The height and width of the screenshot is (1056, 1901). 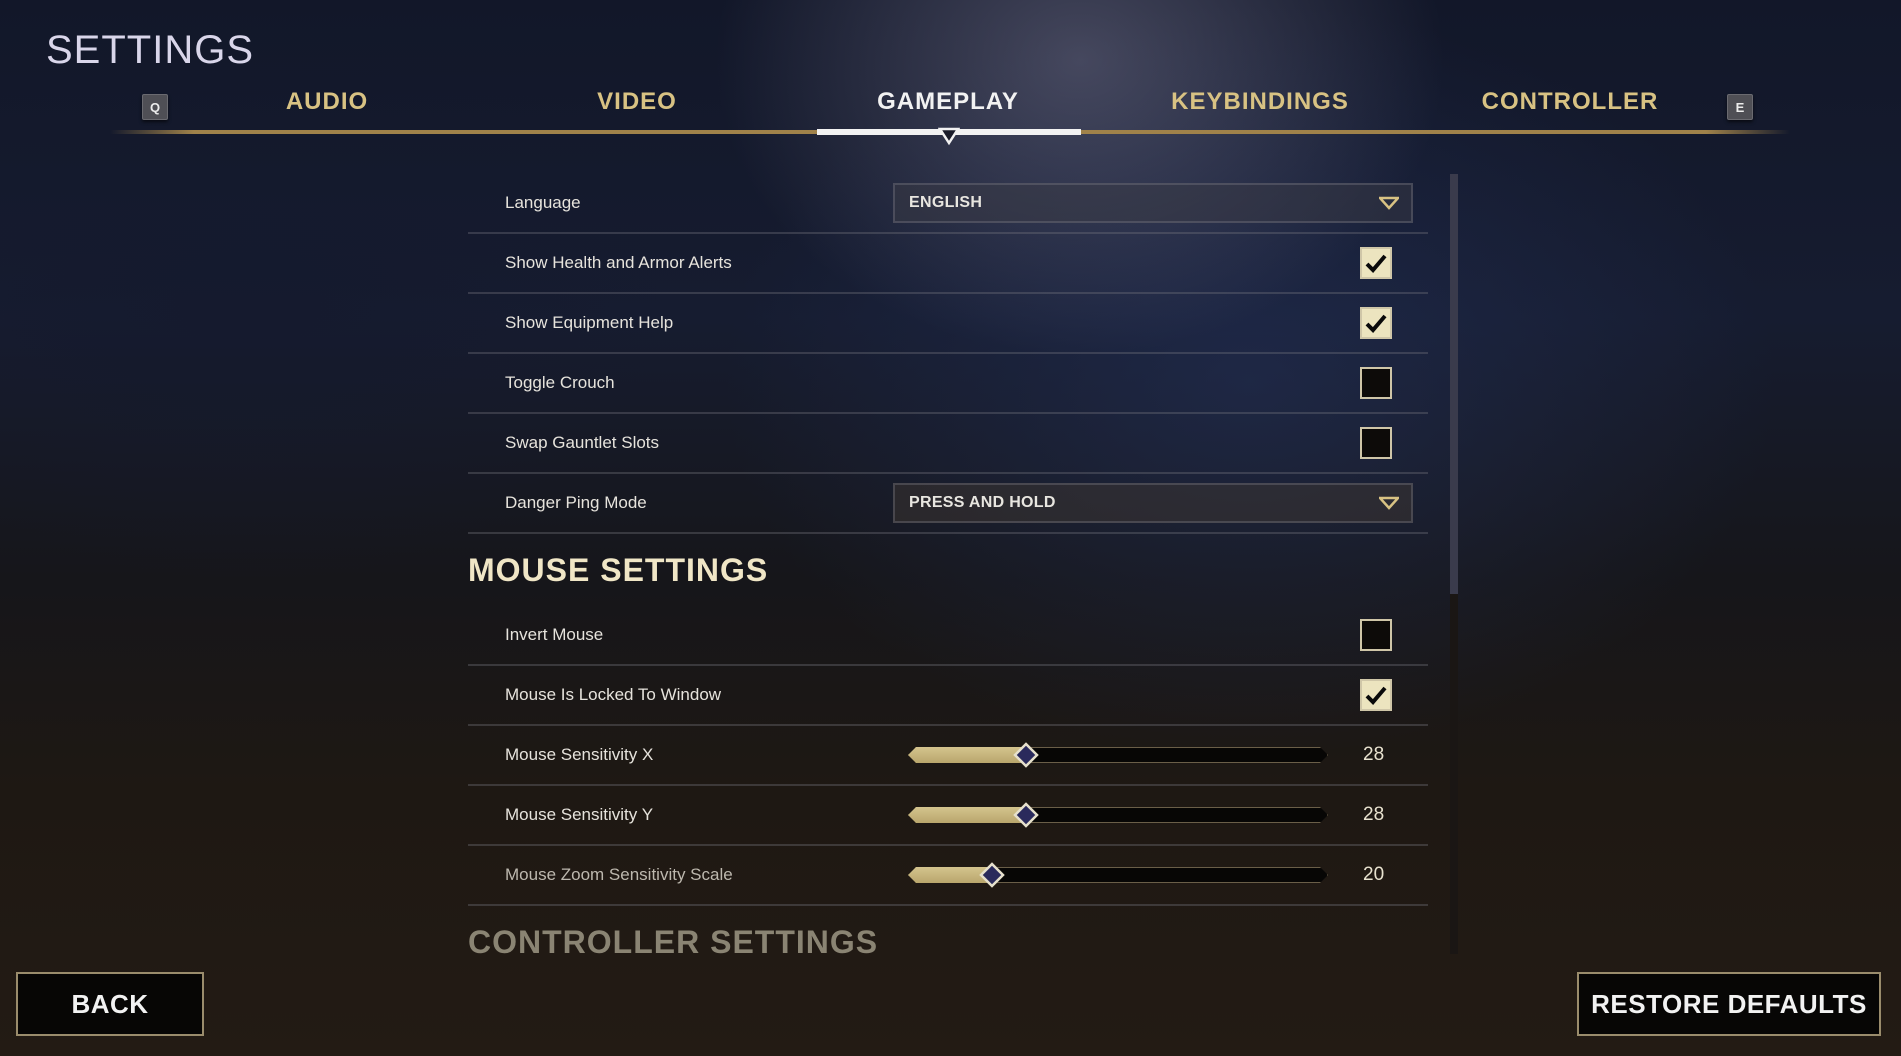 What do you see at coordinates (582, 442) in the screenshot?
I see `swap-gauntlet-label: Swap Gauntlet Slots` at bounding box center [582, 442].